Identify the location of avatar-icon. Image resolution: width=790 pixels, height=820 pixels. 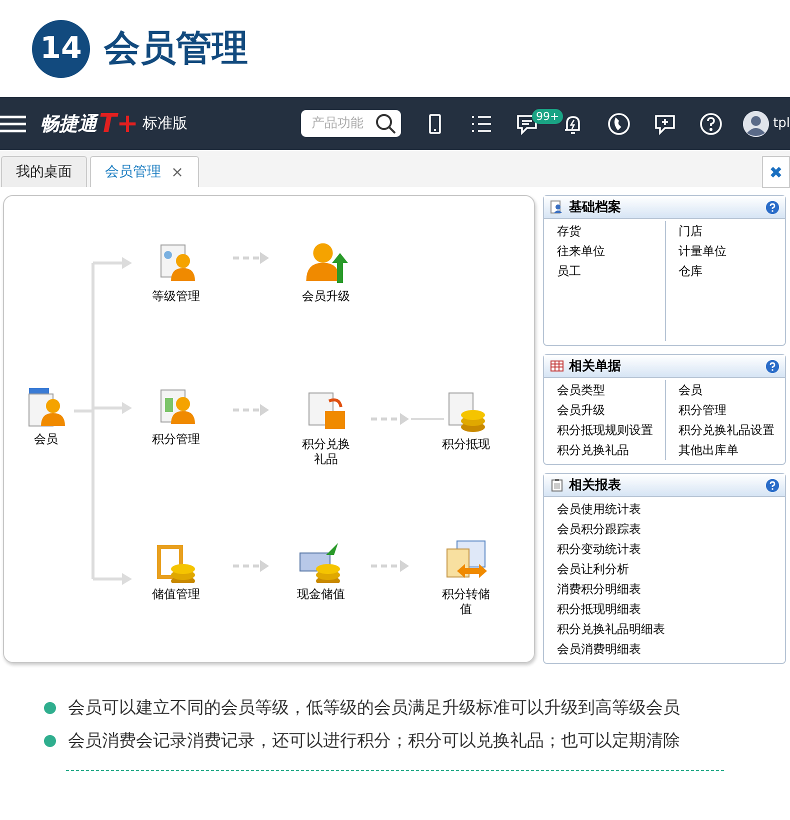
(756, 123).